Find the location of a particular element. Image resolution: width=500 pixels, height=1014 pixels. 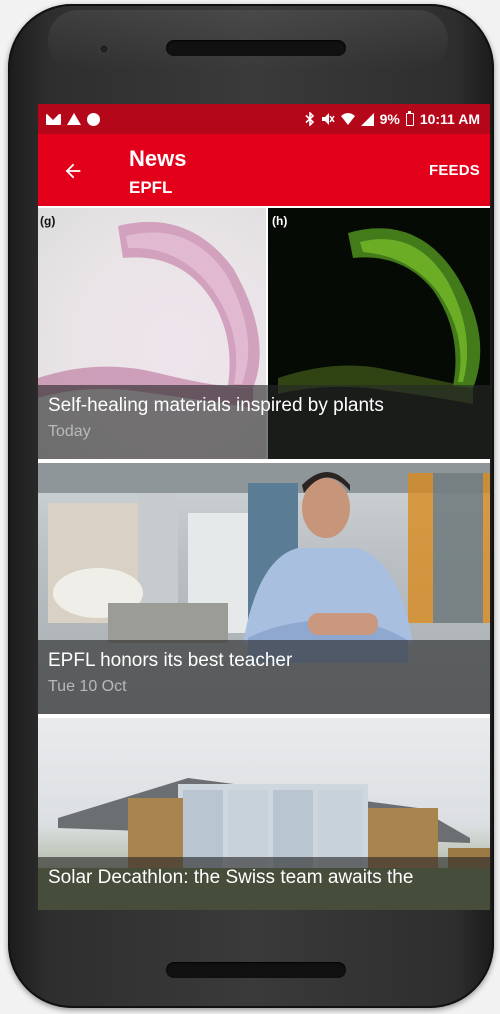

news-date: Today is located at coordinates (69, 431).